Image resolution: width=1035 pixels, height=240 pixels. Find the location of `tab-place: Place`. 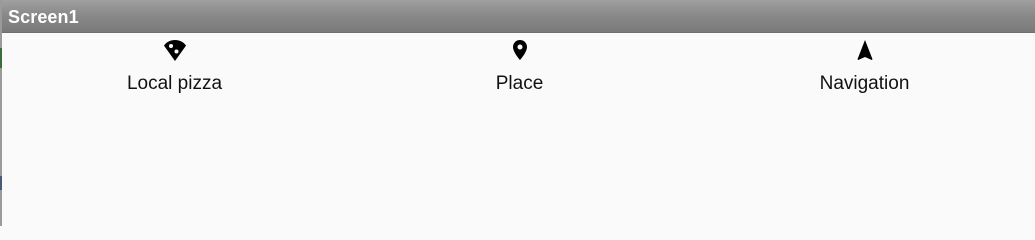

tab-place: Place is located at coordinates (519, 67).